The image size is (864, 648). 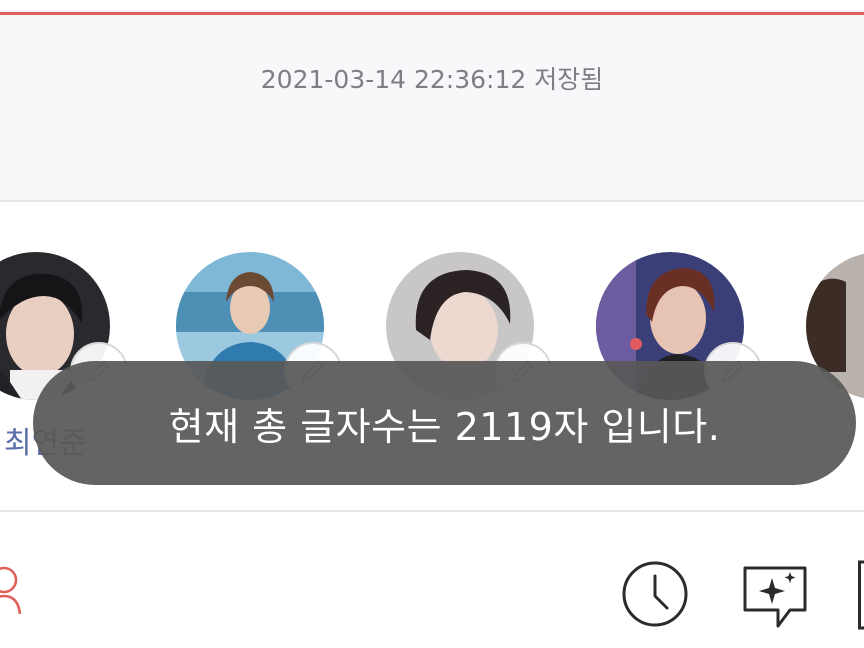 I want to click on more-icon, so click(x=861, y=595).